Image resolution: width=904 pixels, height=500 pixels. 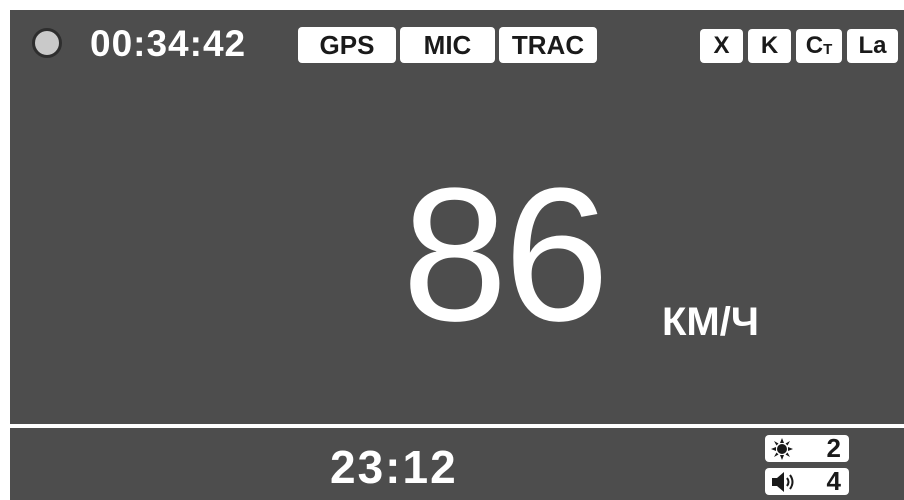 What do you see at coordinates (807, 481) in the screenshot?
I see `volume-control: 4` at bounding box center [807, 481].